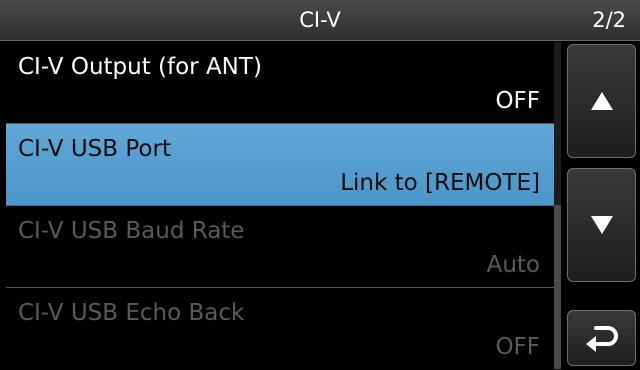  Describe the element at coordinates (131, 231) in the screenshot. I see `menu-item-label: CI-V USB Baud Rate` at that location.